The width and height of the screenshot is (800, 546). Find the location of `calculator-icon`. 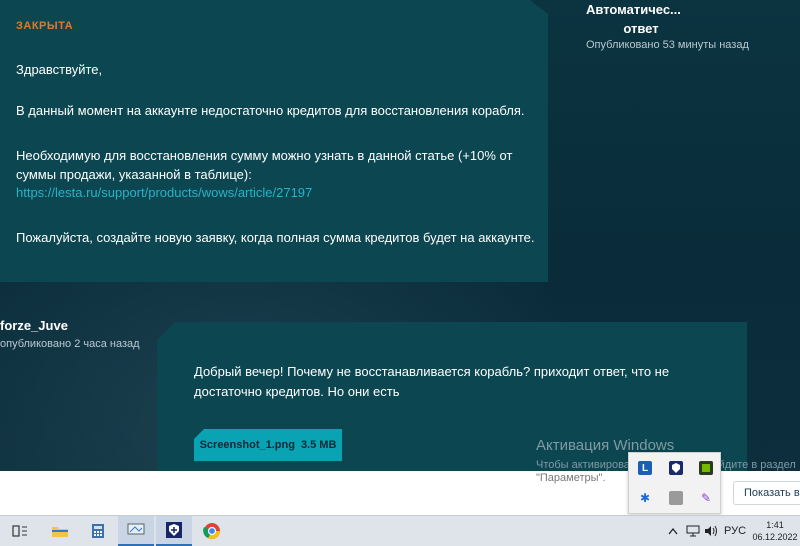

calculator-icon is located at coordinates (98, 531).